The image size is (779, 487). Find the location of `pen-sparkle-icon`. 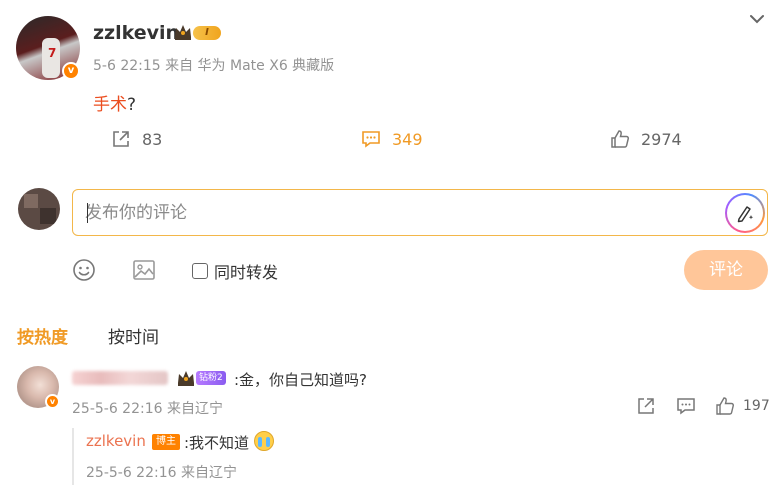

pen-sparkle-icon is located at coordinates (745, 214).